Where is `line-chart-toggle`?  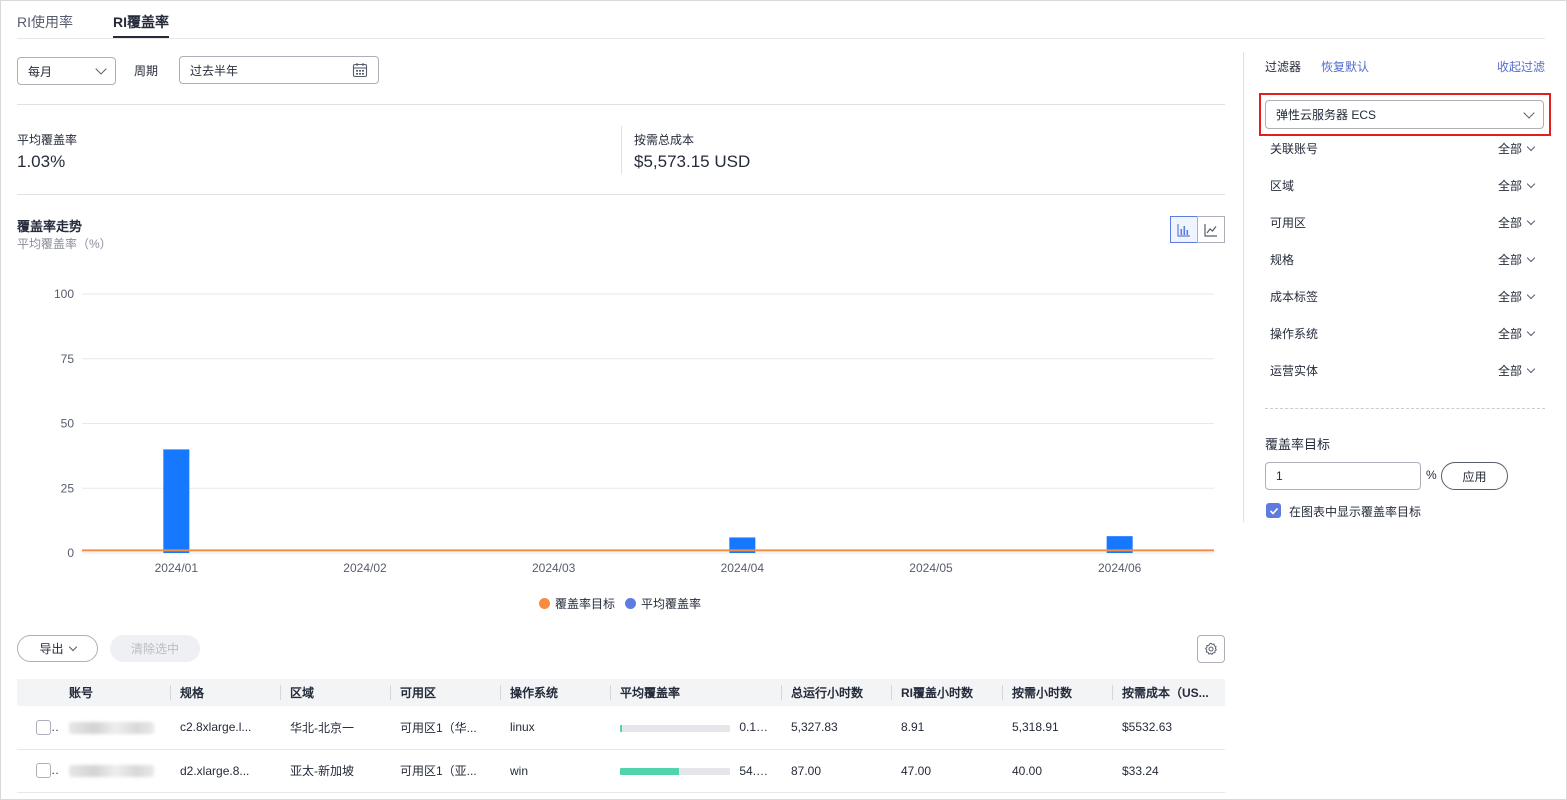
line-chart-toggle is located at coordinates (1211, 229).